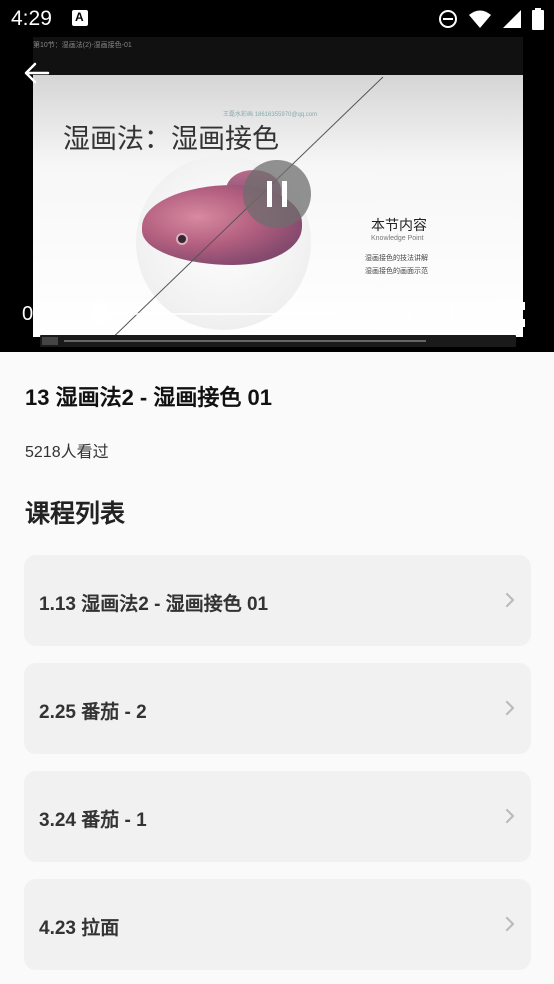 Image resolution: width=554 pixels, height=984 pixels. What do you see at coordinates (75, 514) in the screenshot?
I see `course-list-heading: 课程列表` at bounding box center [75, 514].